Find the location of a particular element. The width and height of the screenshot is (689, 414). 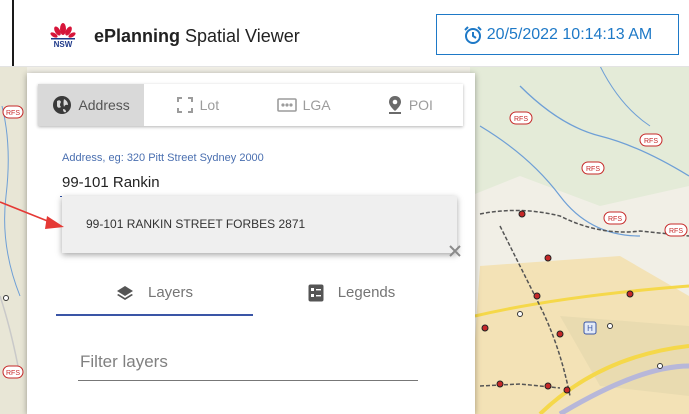

search-type-tabs: Address Lot LGA POI is located at coordinates (250, 105).